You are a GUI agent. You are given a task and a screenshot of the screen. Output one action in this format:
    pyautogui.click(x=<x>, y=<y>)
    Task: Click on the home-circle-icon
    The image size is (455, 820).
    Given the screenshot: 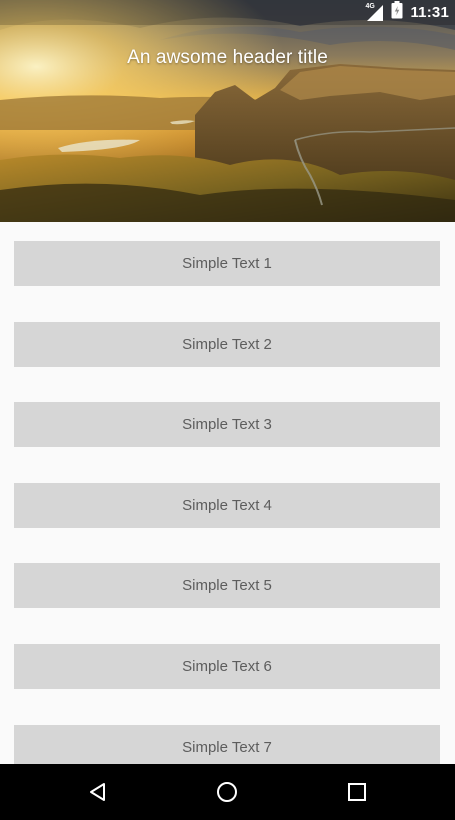 What is the action you would take?
    pyautogui.click(x=227, y=792)
    